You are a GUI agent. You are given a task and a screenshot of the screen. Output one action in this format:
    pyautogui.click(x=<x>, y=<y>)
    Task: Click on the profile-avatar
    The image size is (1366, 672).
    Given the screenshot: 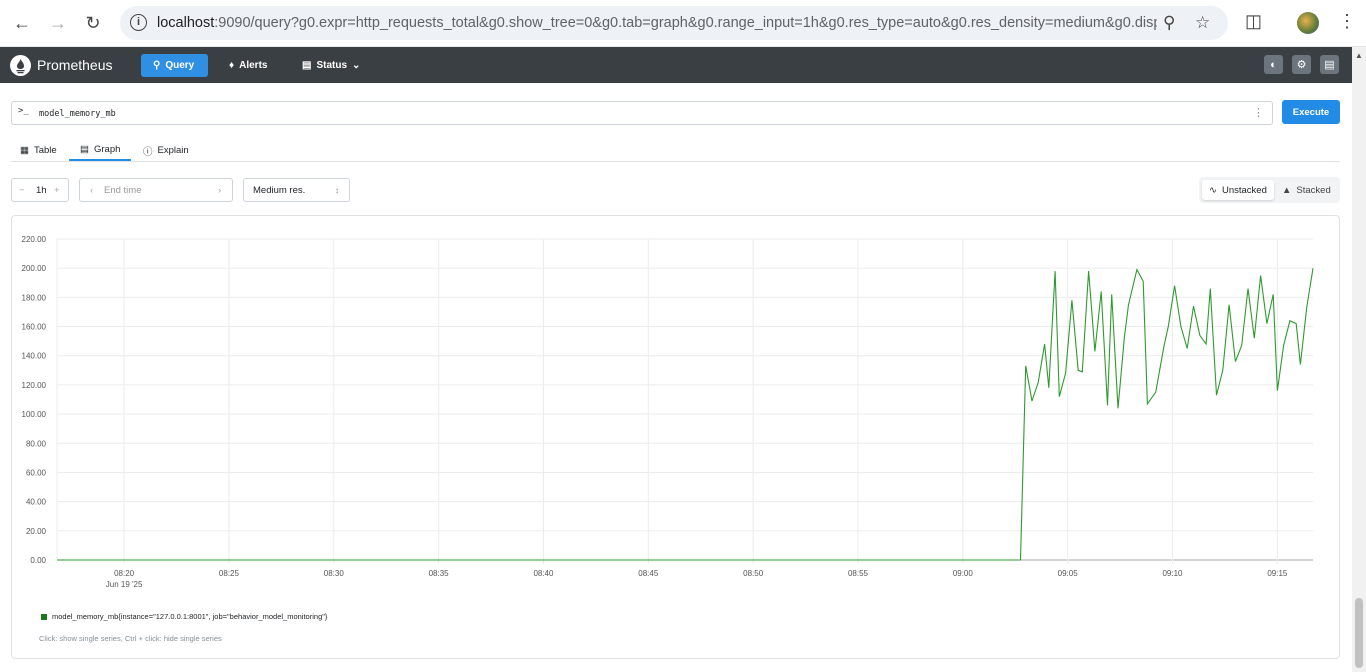 What is the action you would take?
    pyautogui.click(x=1308, y=23)
    